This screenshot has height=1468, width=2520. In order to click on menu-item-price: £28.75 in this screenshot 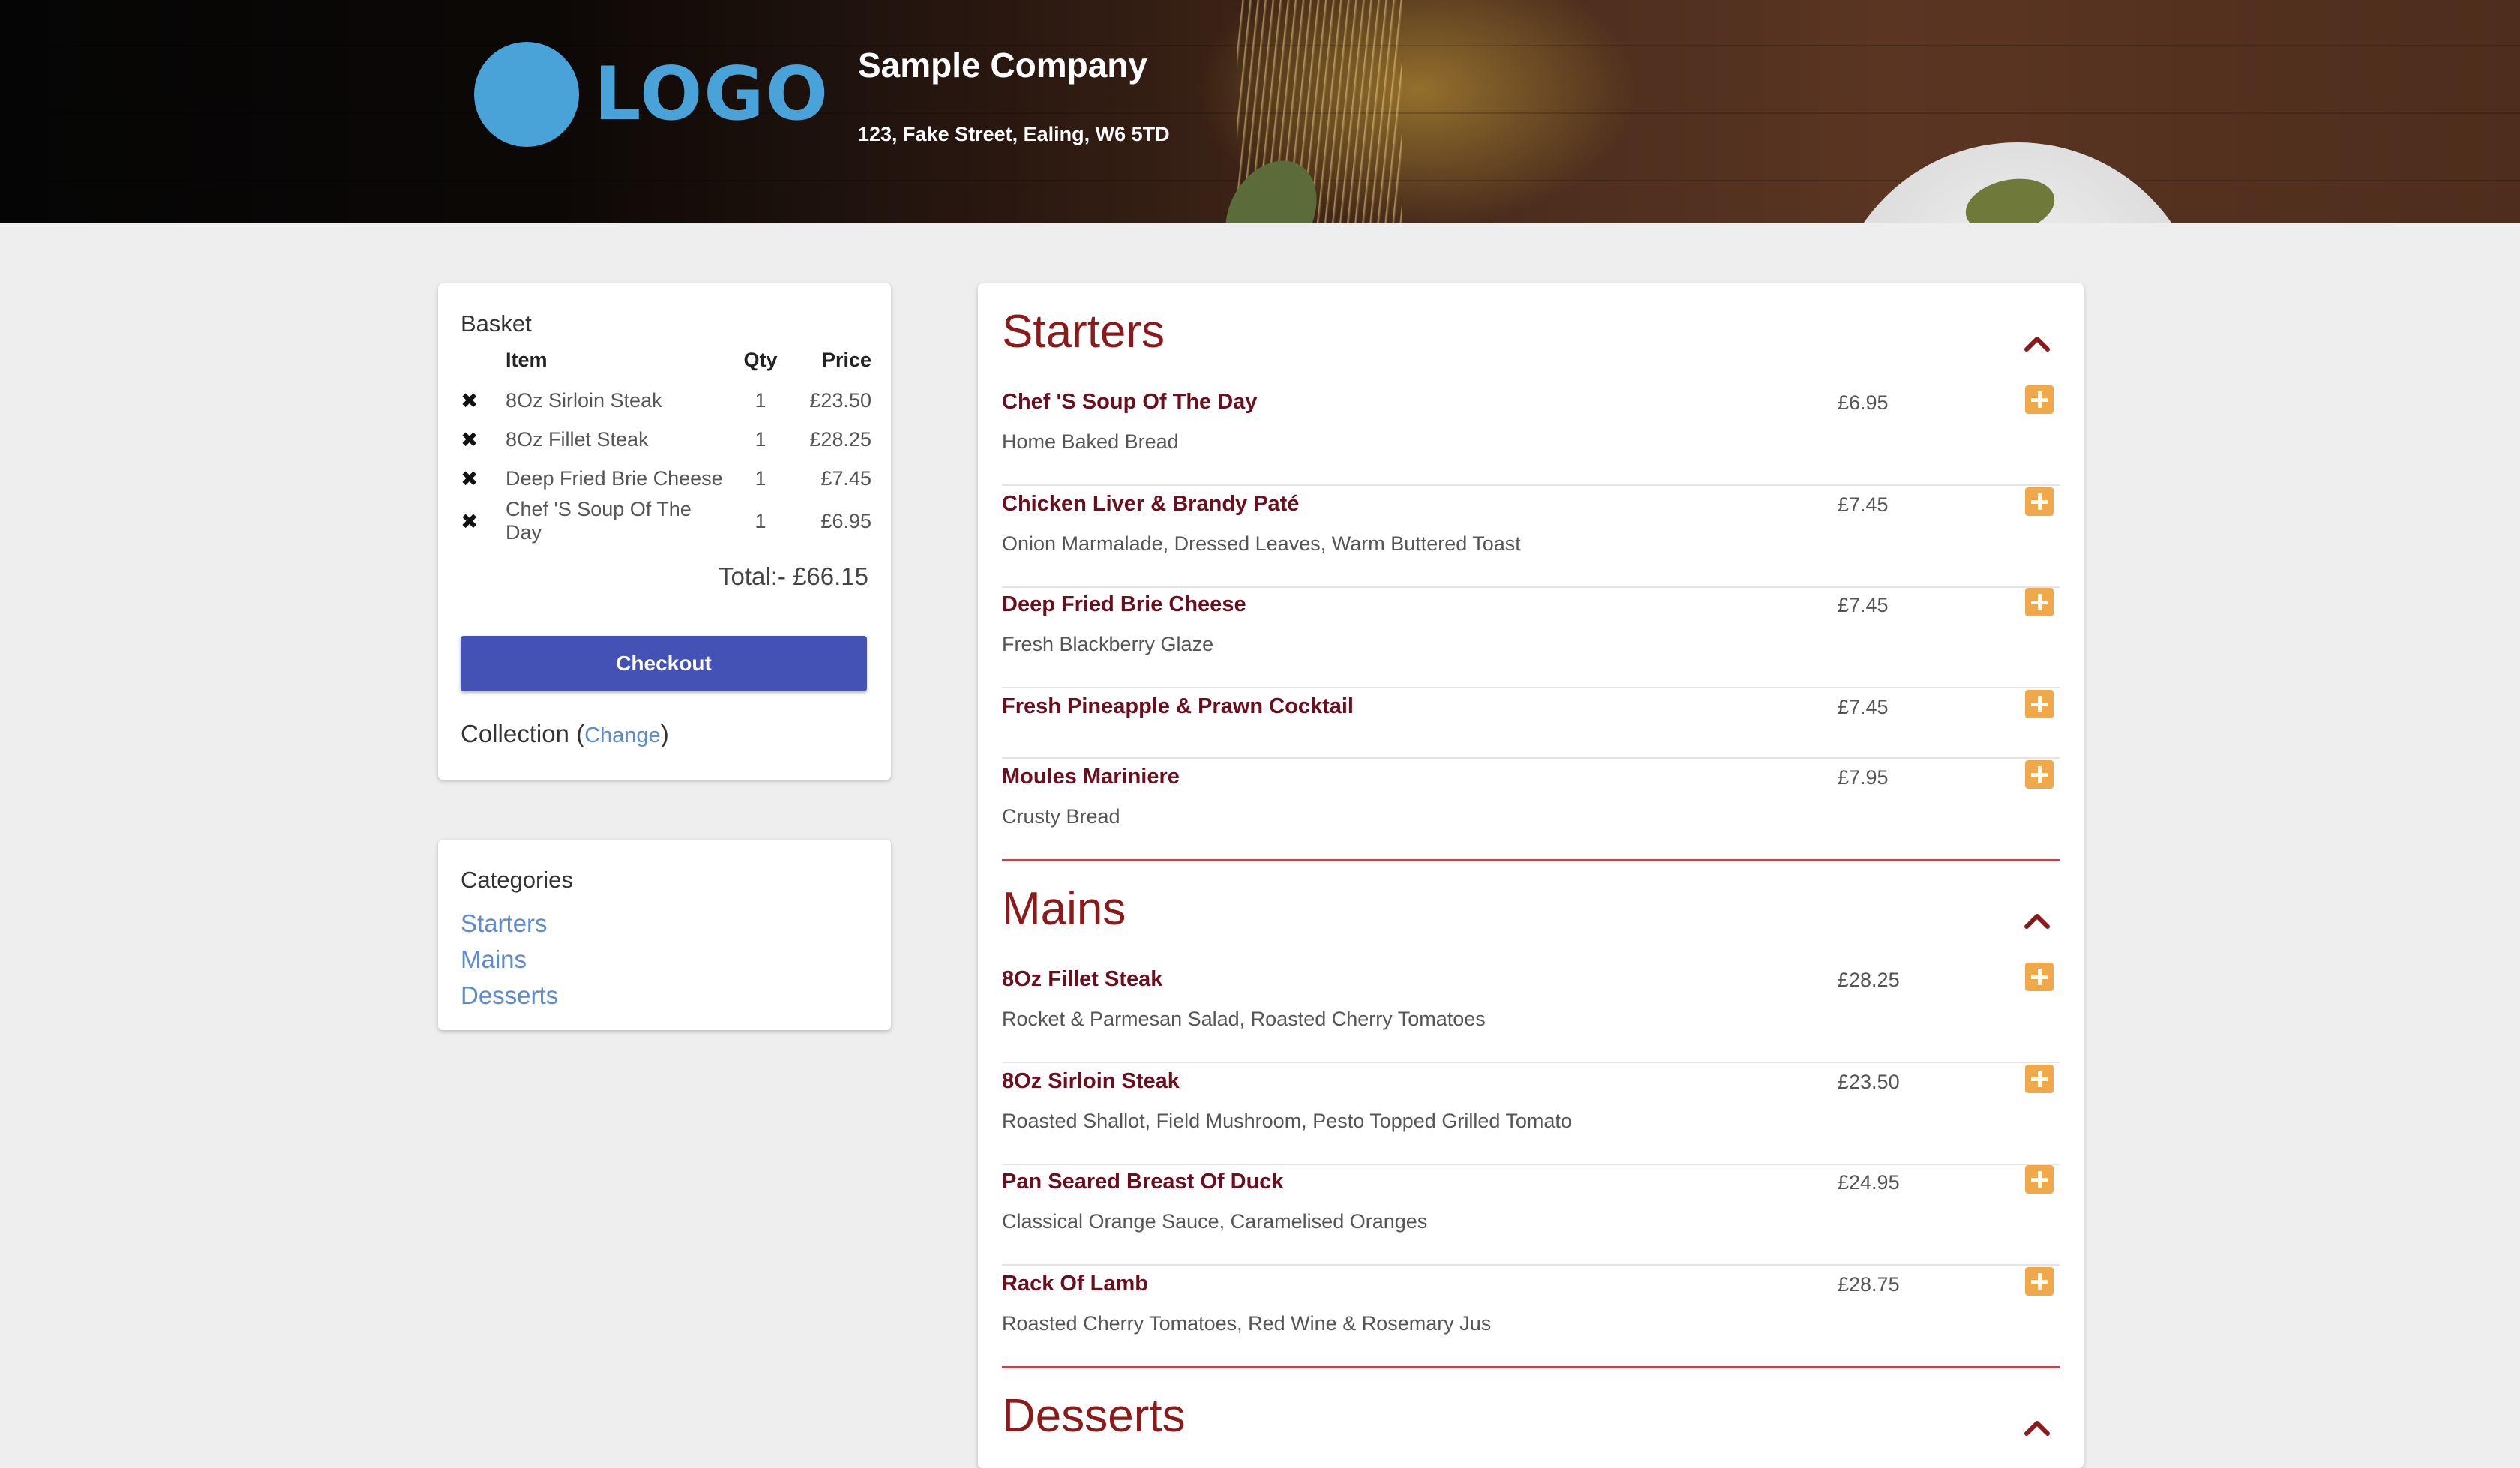, I will do `click(1869, 1284)`.